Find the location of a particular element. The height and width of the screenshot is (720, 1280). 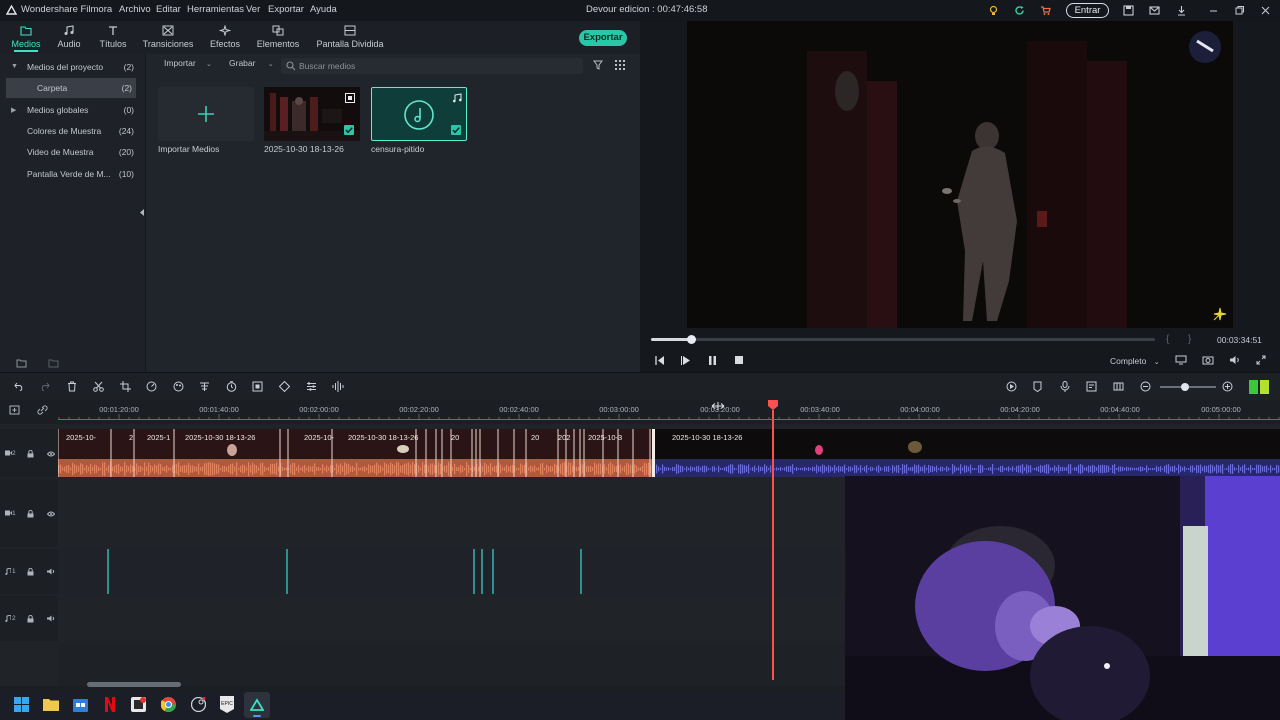

pause-icon is located at coordinates (712, 360).